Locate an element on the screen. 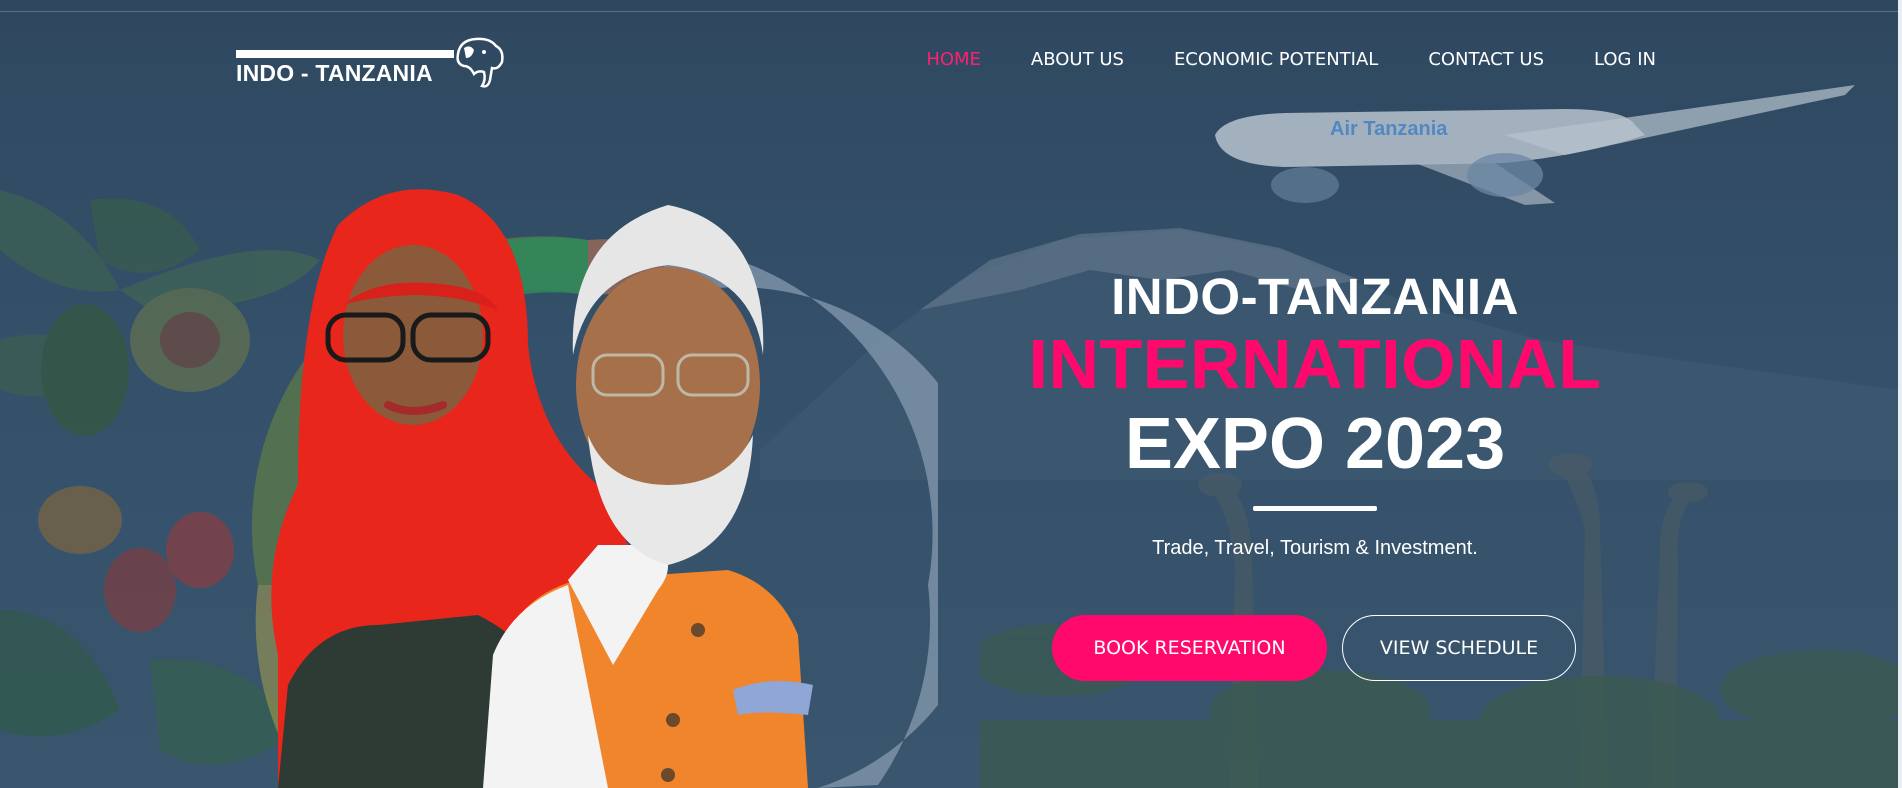  headline-line-3: EXPO 2023 is located at coordinates (1315, 444).